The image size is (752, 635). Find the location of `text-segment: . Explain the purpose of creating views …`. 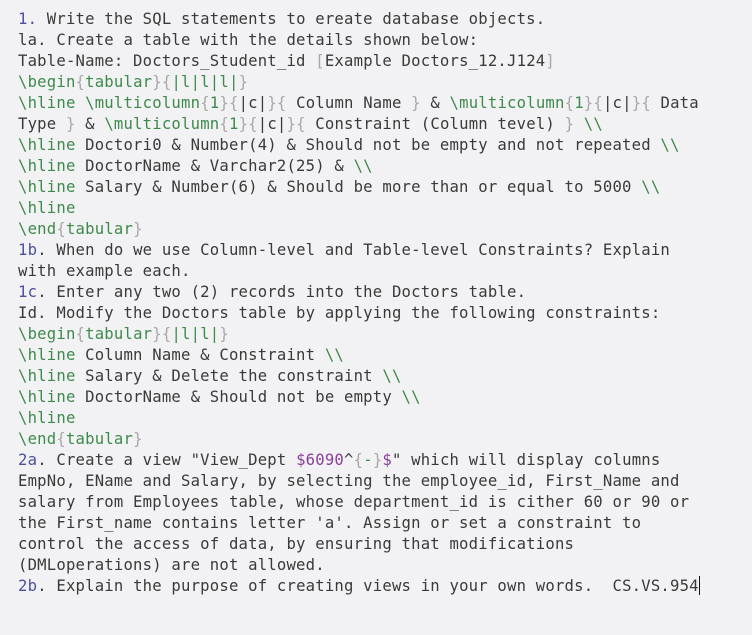

text-segment: . Explain the purpose of creating views … is located at coordinates (368, 586).